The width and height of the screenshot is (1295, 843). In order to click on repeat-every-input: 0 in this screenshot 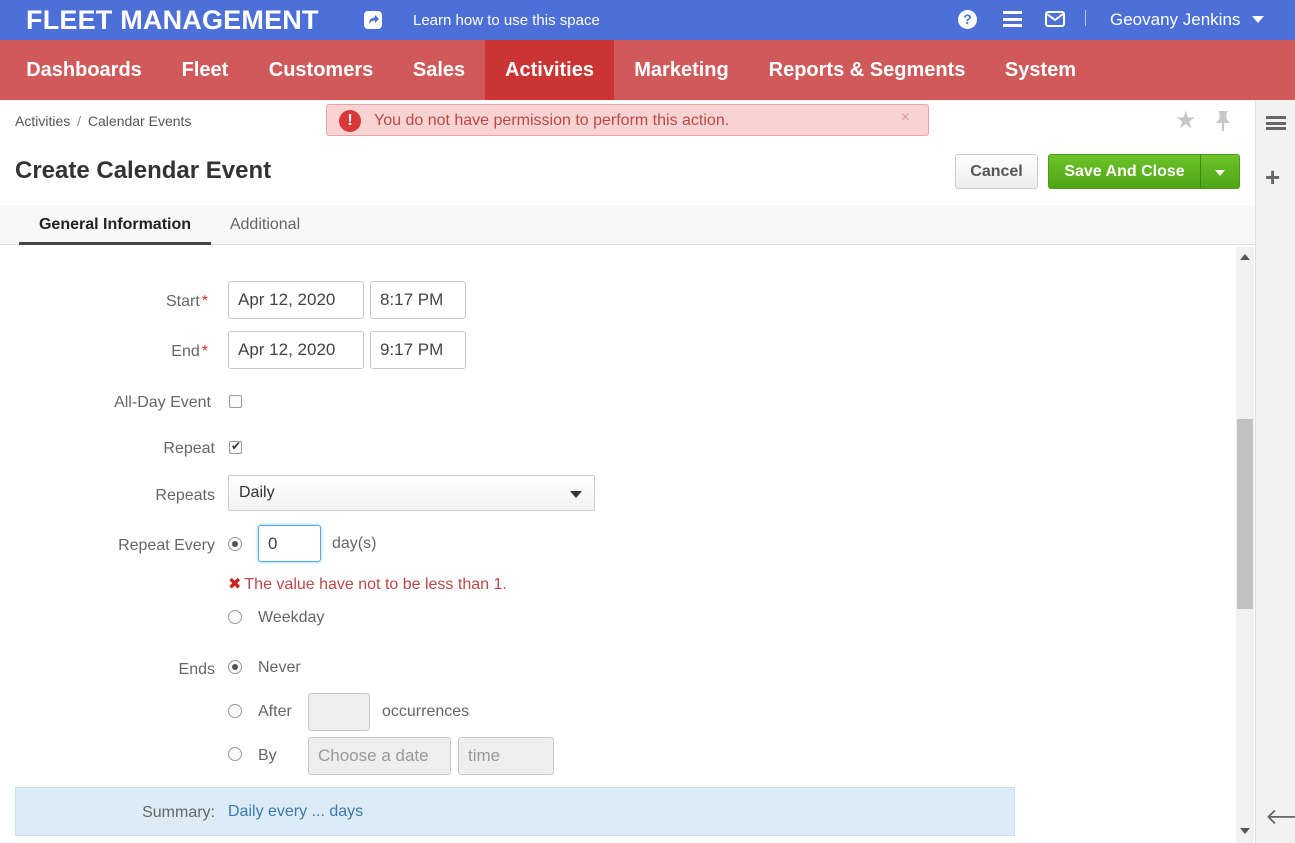, I will do `click(289, 543)`.